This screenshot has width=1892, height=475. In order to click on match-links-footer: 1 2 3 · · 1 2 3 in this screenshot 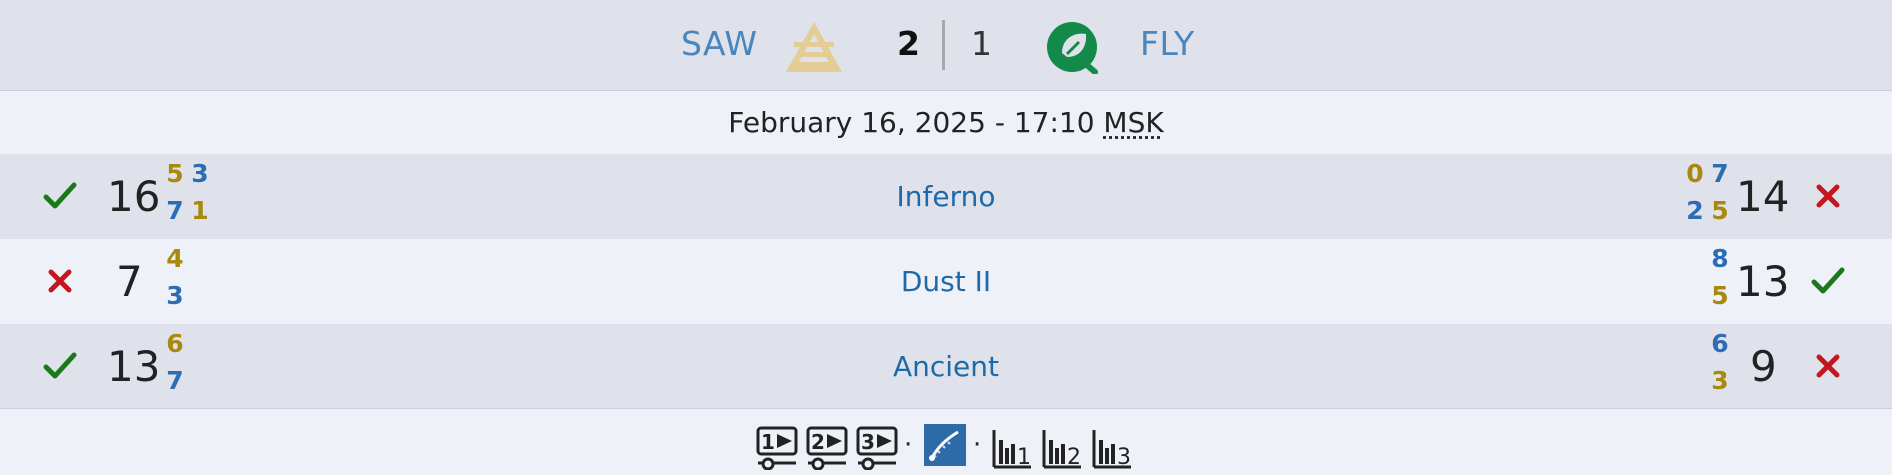, I will do `click(946, 442)`.